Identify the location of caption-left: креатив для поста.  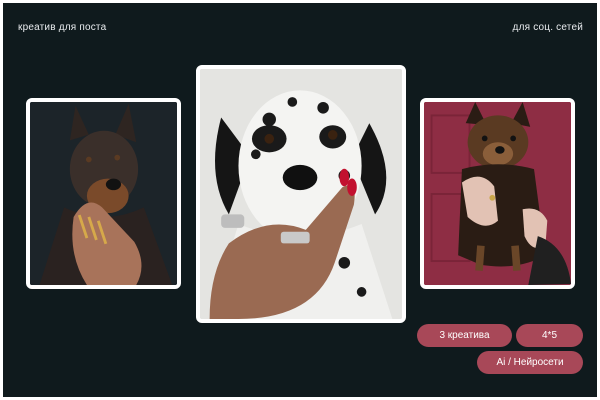
(62, 27).